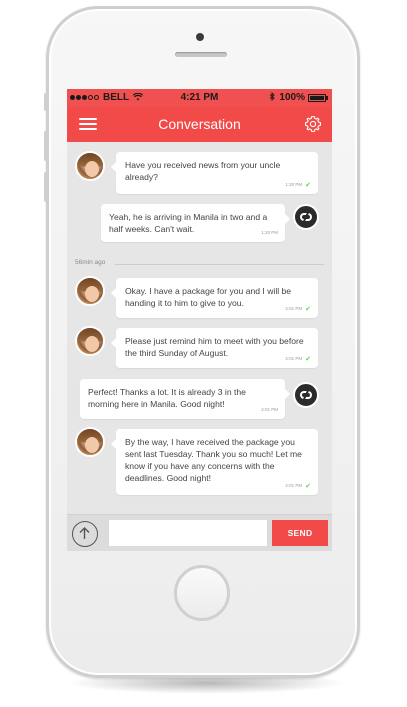 This screenshot has width=407, height=707. What do you see at coordinates (199, 264) in the screenshot?
I see `time-divider: 56min ago` at bounding box center [199, 264].